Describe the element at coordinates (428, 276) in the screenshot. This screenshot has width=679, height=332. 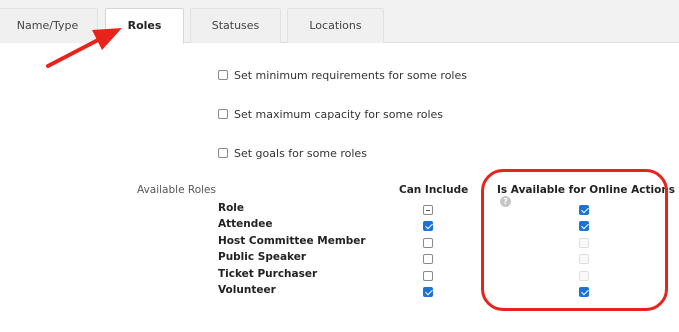
I see `can-include-checkbox-ticket-purchaser` at that location.